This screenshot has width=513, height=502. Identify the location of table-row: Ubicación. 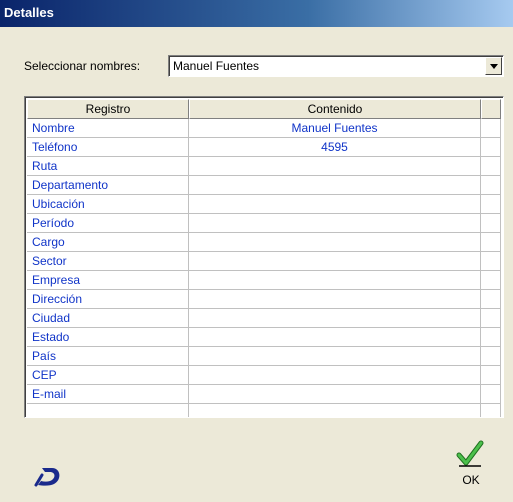
(264, 204).